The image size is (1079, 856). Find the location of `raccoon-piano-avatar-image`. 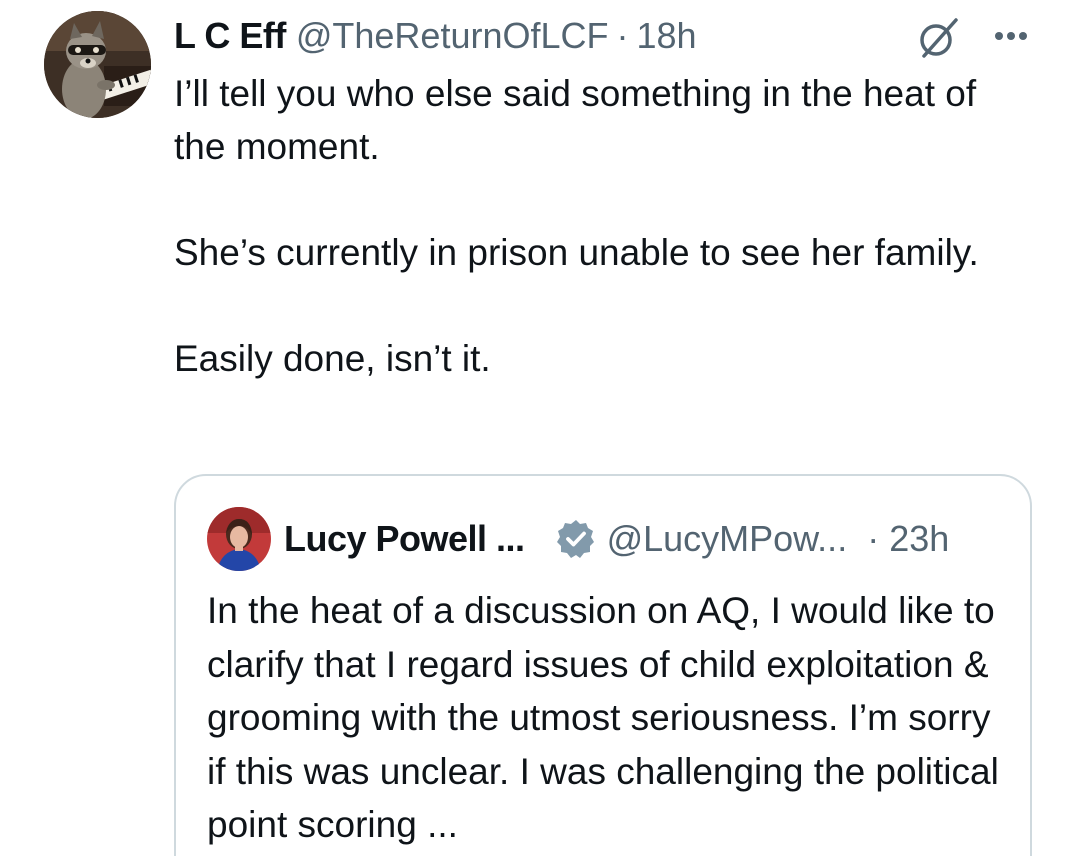

raccoon-piano-avatar-image is located at coordinates (97, 64).